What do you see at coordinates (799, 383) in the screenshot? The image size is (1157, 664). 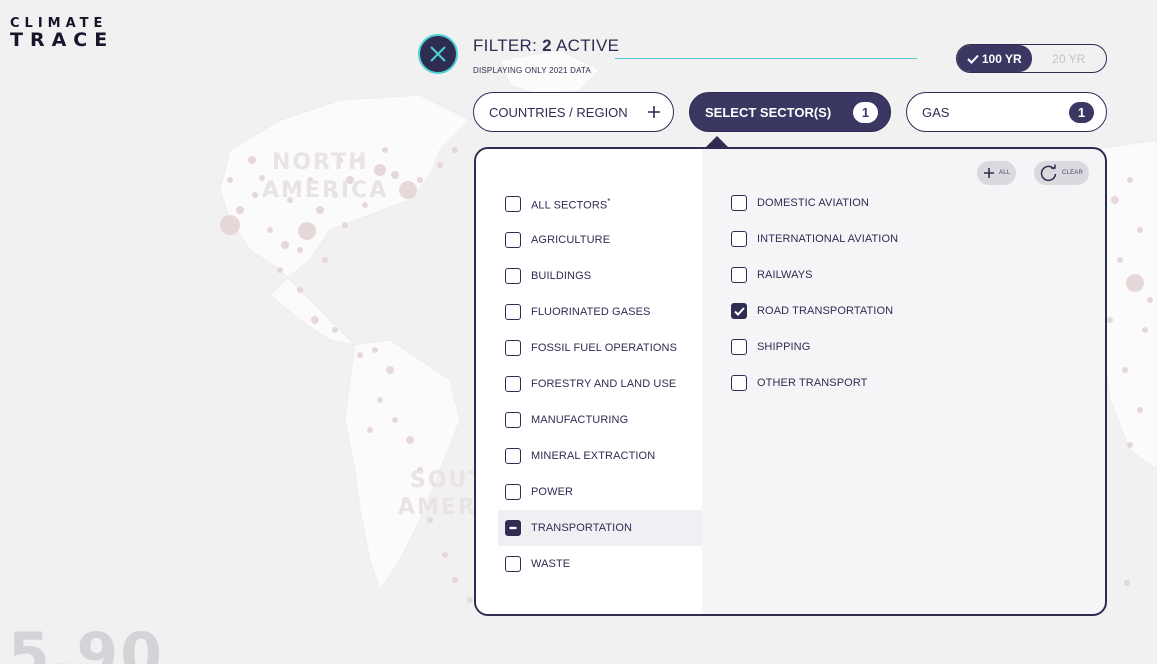 I see `subsector-row-other-transport: OTHER TRANSPORT` at bounding box center [799, 383].